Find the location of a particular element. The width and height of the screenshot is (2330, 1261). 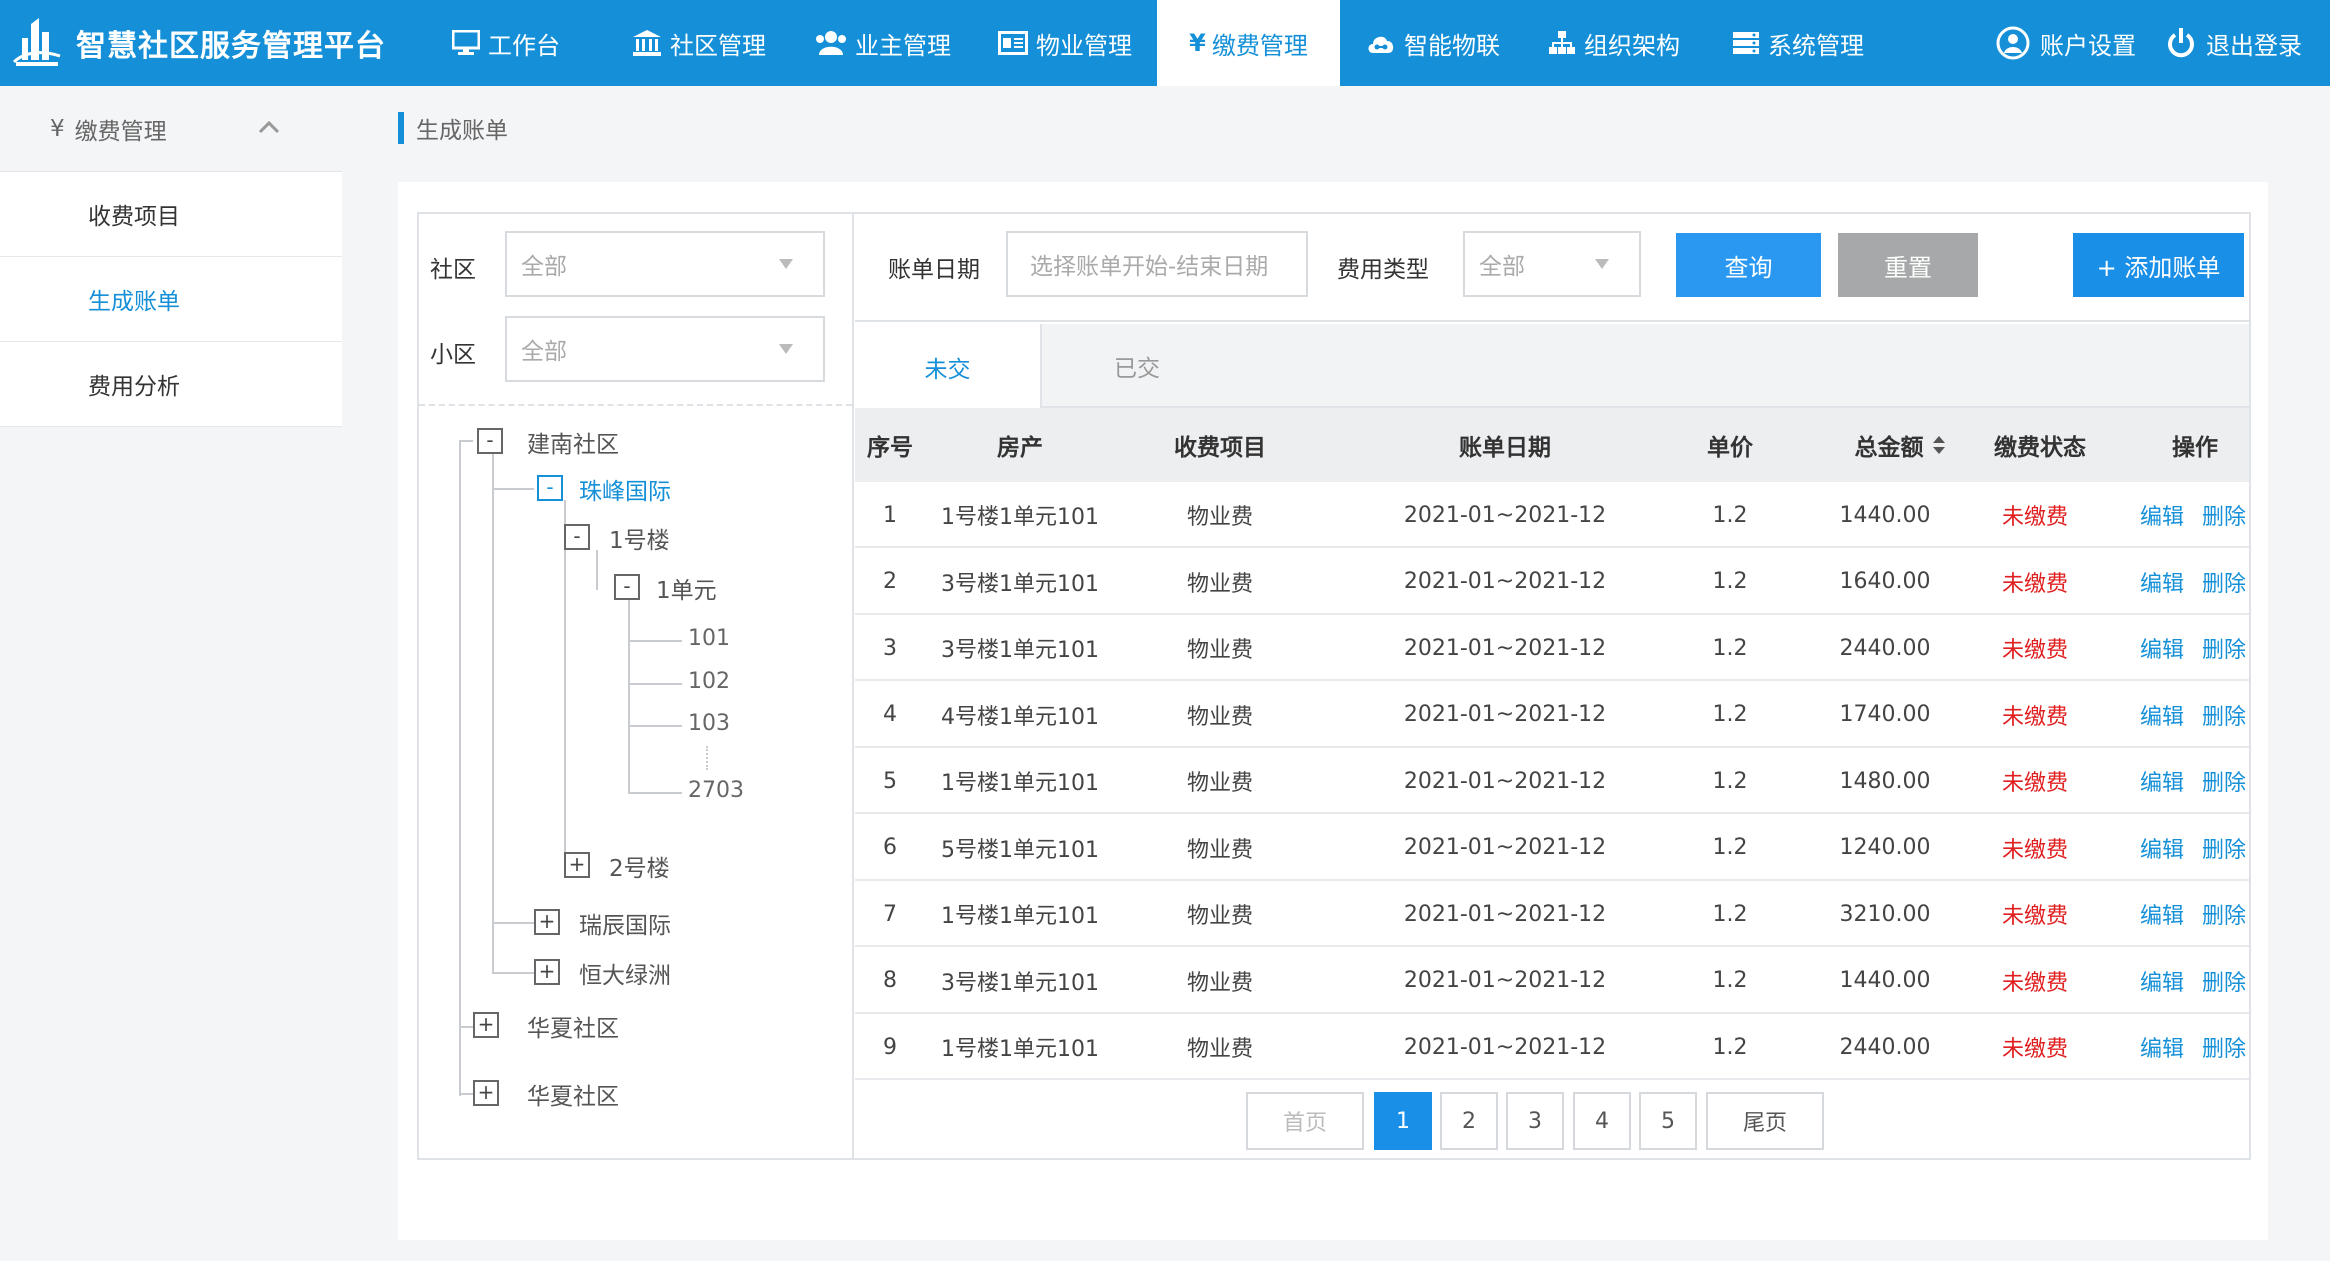

nav-billing: ¥ 缴费管理 is located at coordinates (1248, 43).